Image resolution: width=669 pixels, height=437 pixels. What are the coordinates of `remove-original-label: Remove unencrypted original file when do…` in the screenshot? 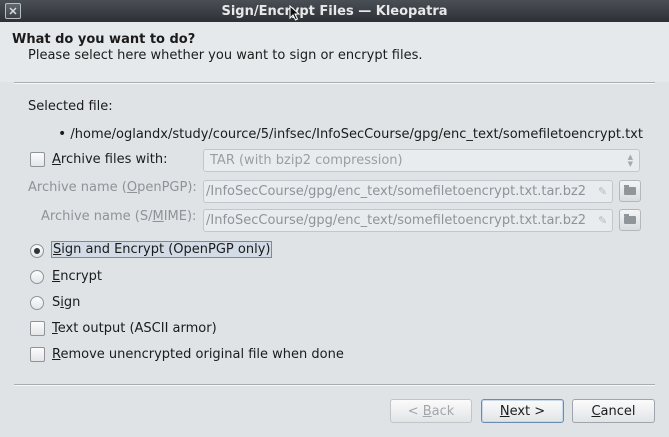 It's located at (198, 354).